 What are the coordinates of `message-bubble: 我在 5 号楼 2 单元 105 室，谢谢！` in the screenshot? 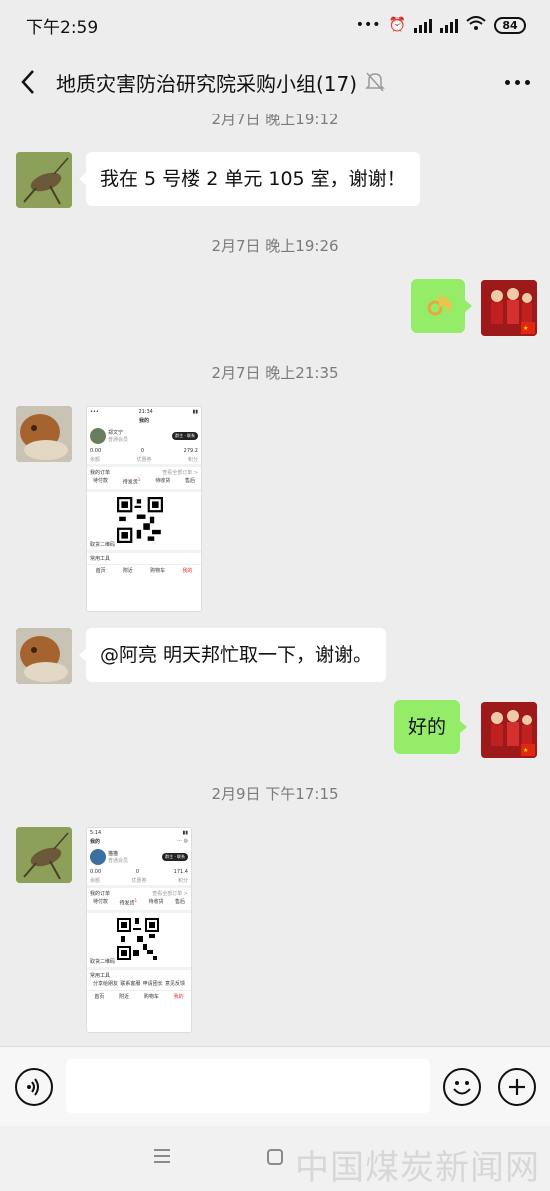 It's located at (249, 179).